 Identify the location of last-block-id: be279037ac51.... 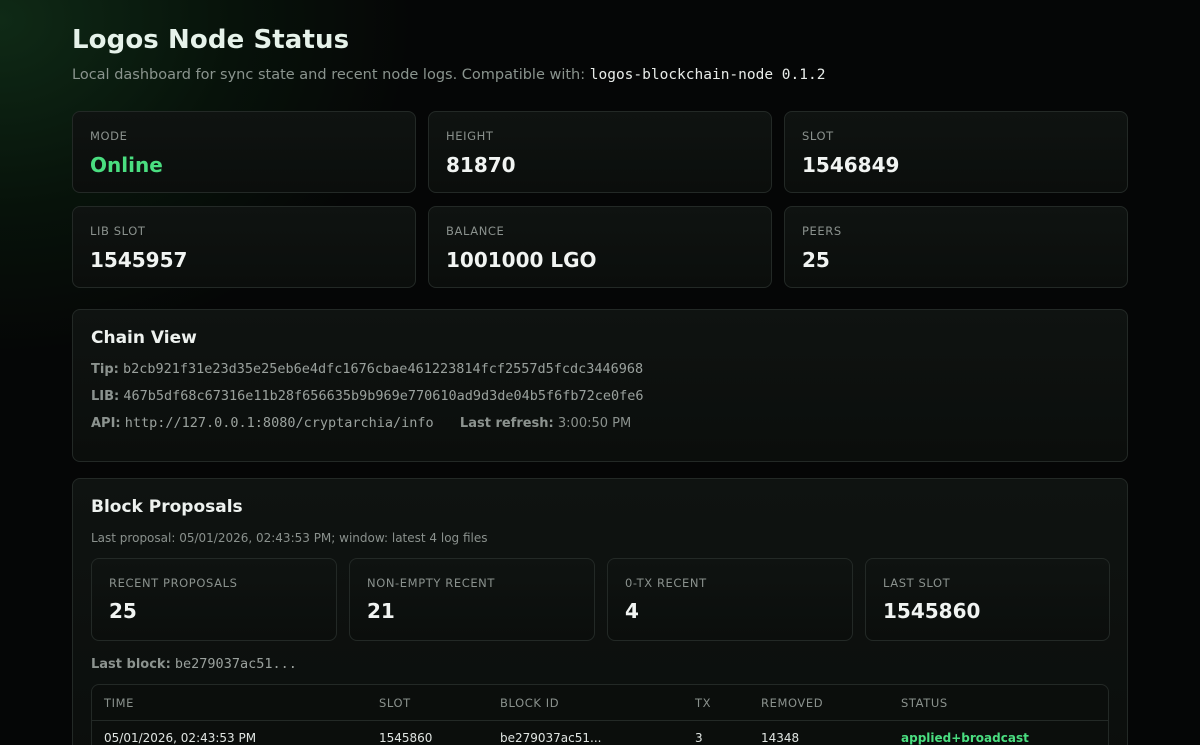
(235, 664).